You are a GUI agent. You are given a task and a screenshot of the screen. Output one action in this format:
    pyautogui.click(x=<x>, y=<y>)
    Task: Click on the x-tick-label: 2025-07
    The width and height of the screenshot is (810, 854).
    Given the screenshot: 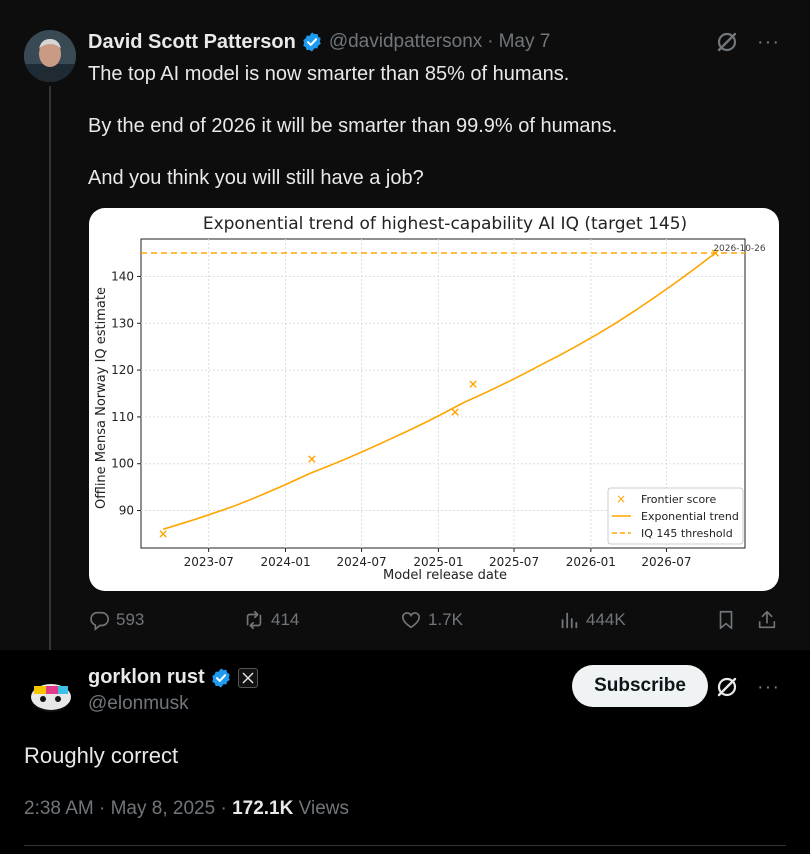 What is the action you would take?
    pyautogui.click(x=514, y=562)
    